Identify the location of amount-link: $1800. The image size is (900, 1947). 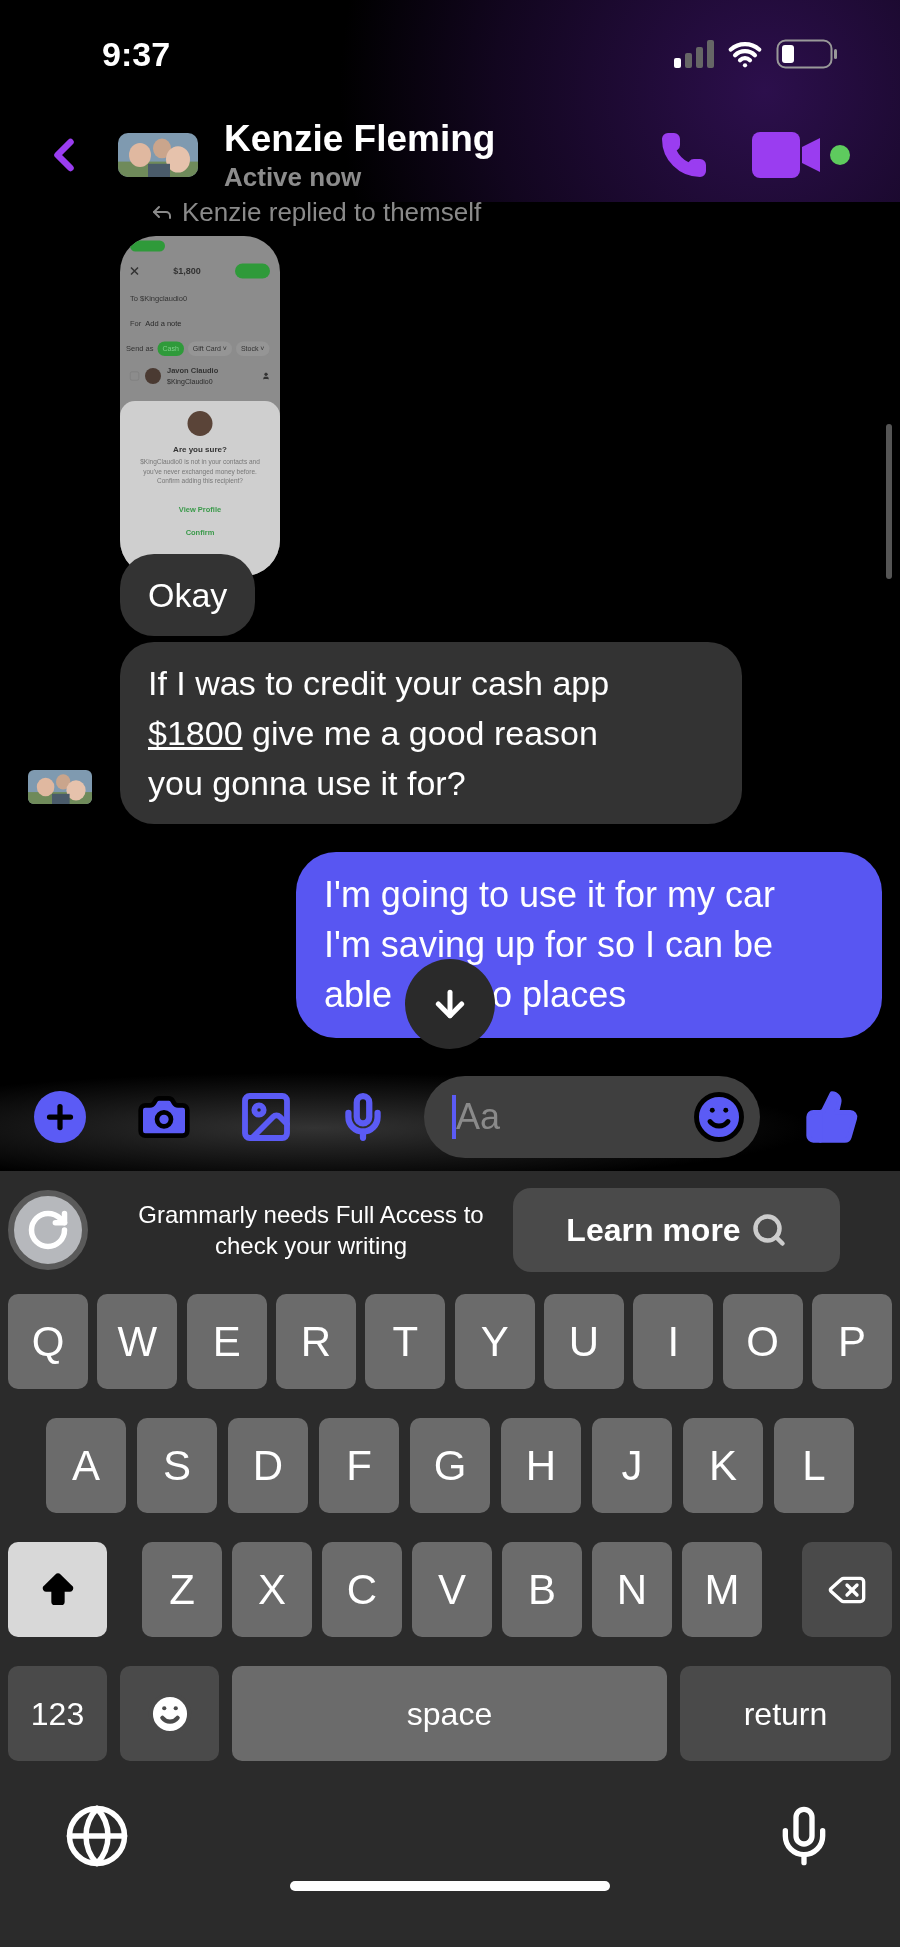
(195, 733).